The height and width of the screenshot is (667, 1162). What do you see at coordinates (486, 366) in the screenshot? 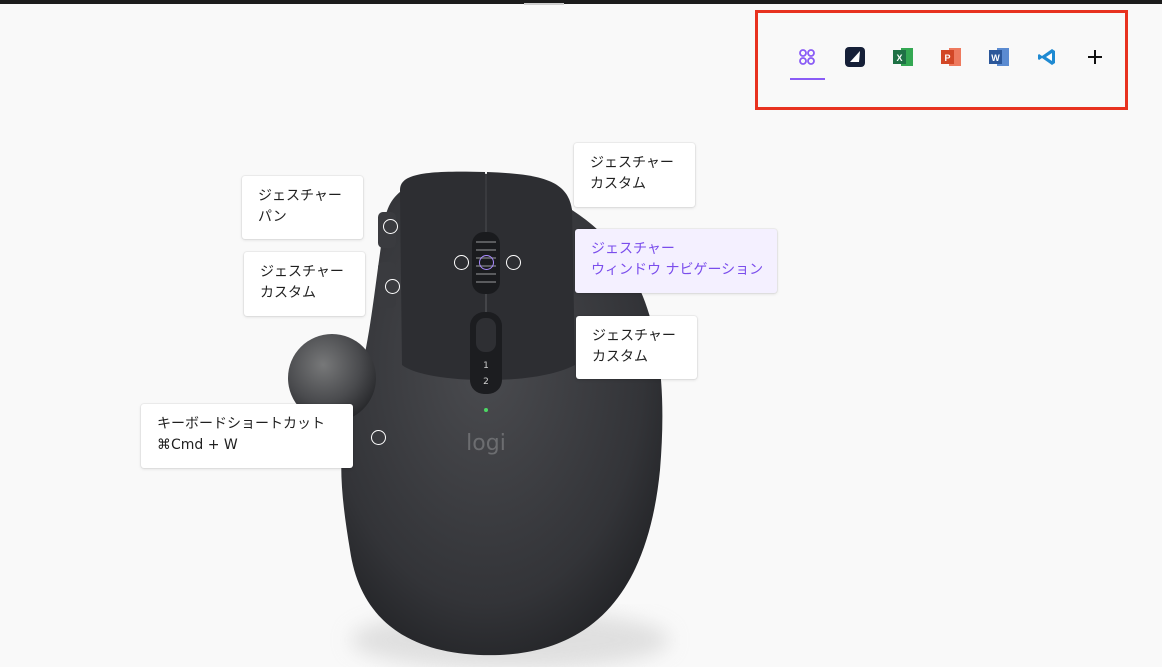
I see `dpi-mark-1: 1` at bounding box center [486, 366].